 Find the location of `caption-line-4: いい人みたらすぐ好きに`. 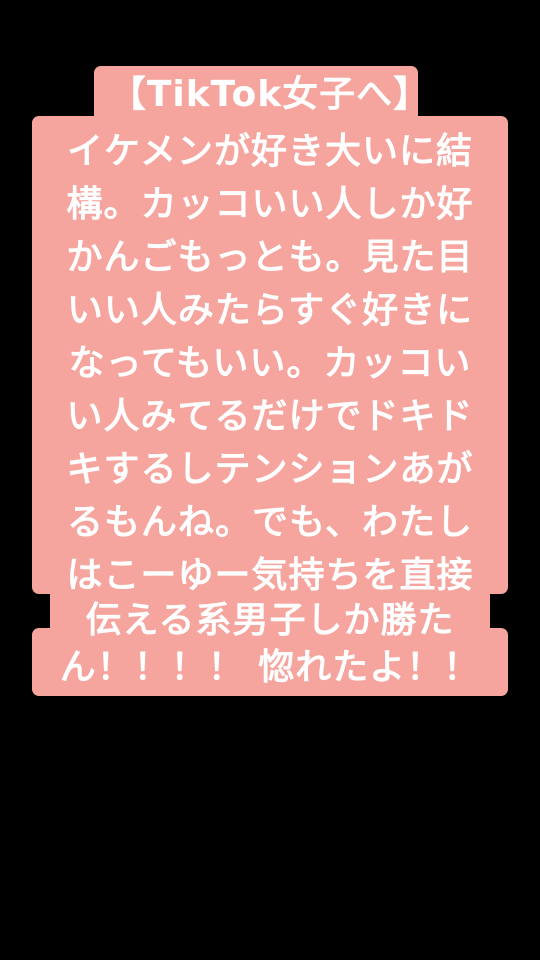

caption-line-4: いい人みたらすぐ好きに is located at coordinates (270, 310).